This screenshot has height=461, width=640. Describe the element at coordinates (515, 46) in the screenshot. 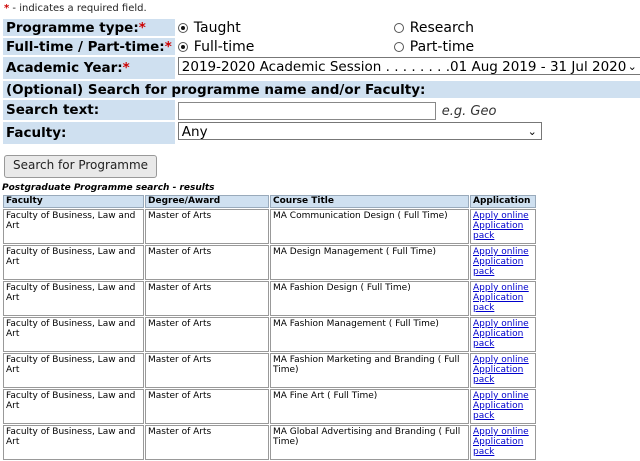

I see `radio-part-time: Part-time` at that location.